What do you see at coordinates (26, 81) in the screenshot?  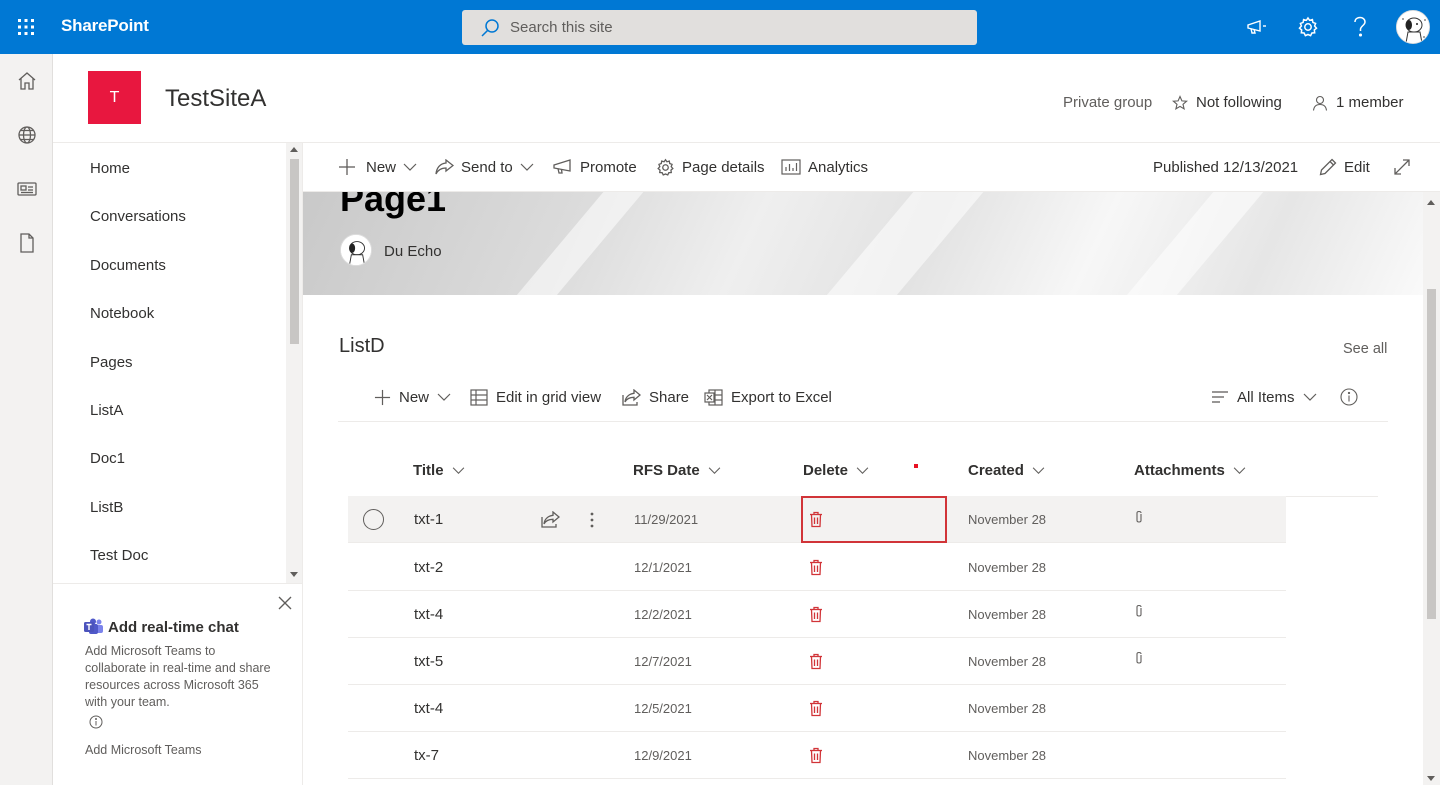 I see `home-icon` at bounding box center [26, 81].